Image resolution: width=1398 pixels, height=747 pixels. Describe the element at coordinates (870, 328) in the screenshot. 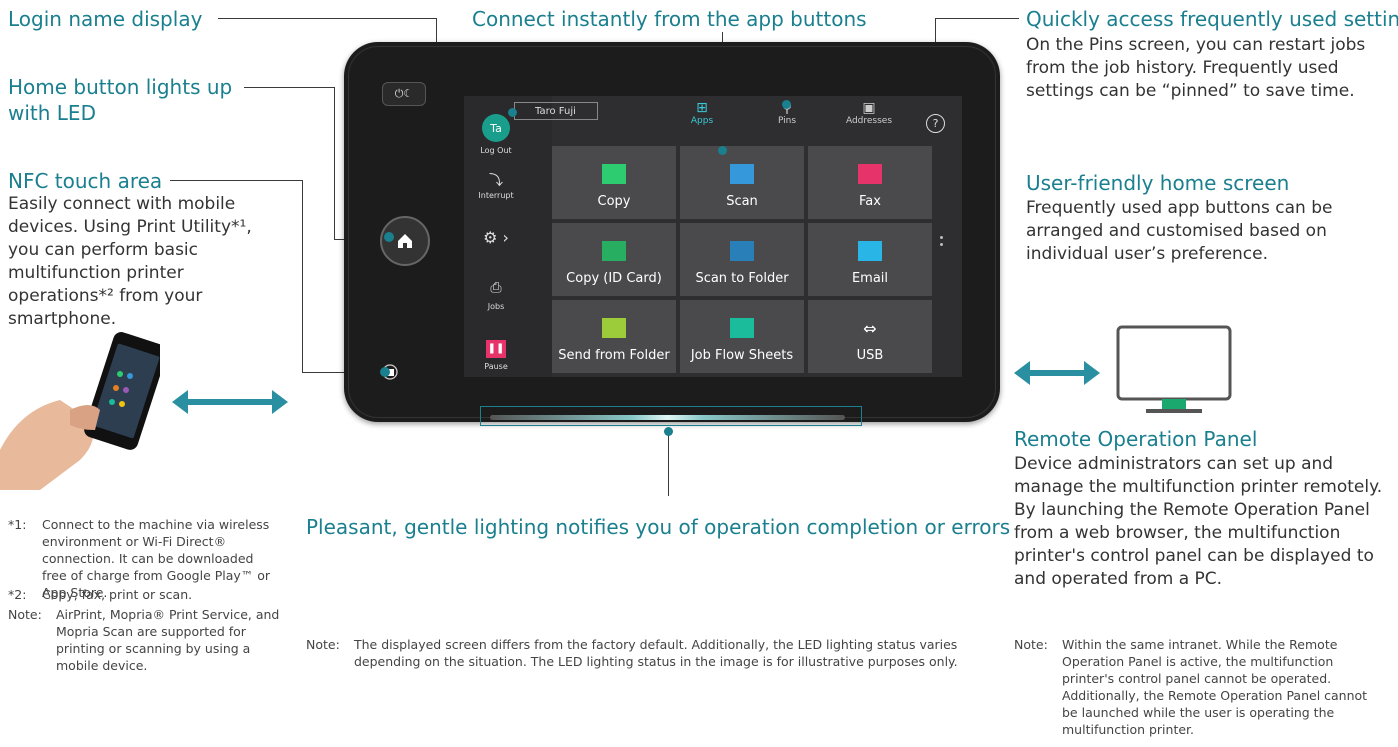

I see `usb-icon: ⇔` at that location.